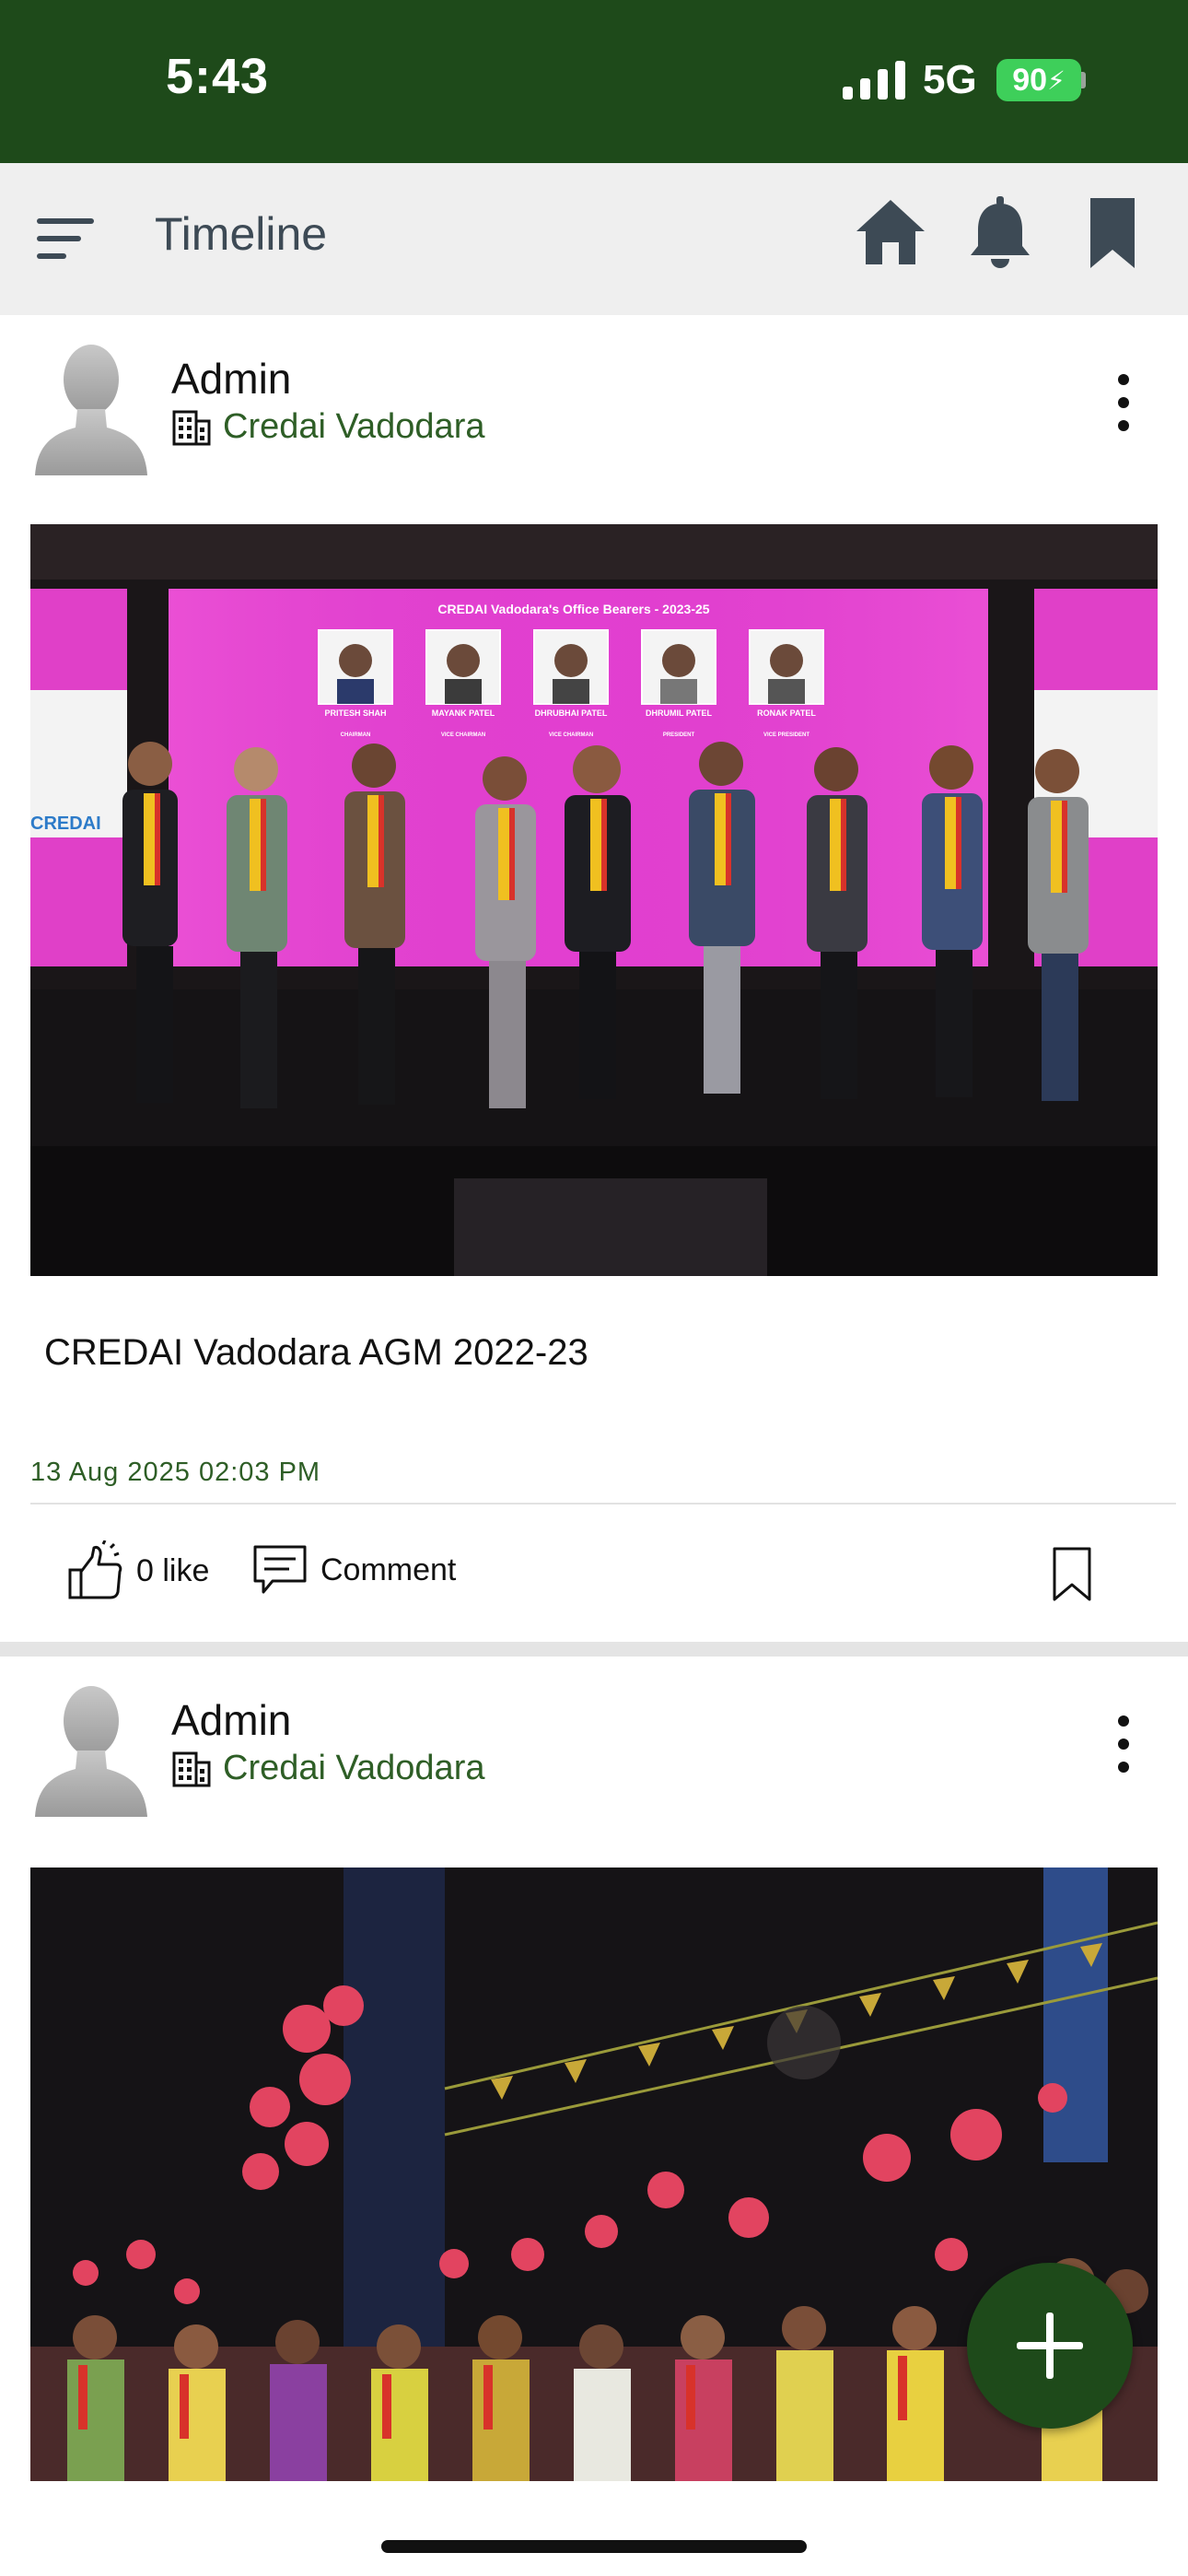  Describe the element at coordinates (95, 1569) in the screenshot. I see `thumbs-up-icon` at that location.